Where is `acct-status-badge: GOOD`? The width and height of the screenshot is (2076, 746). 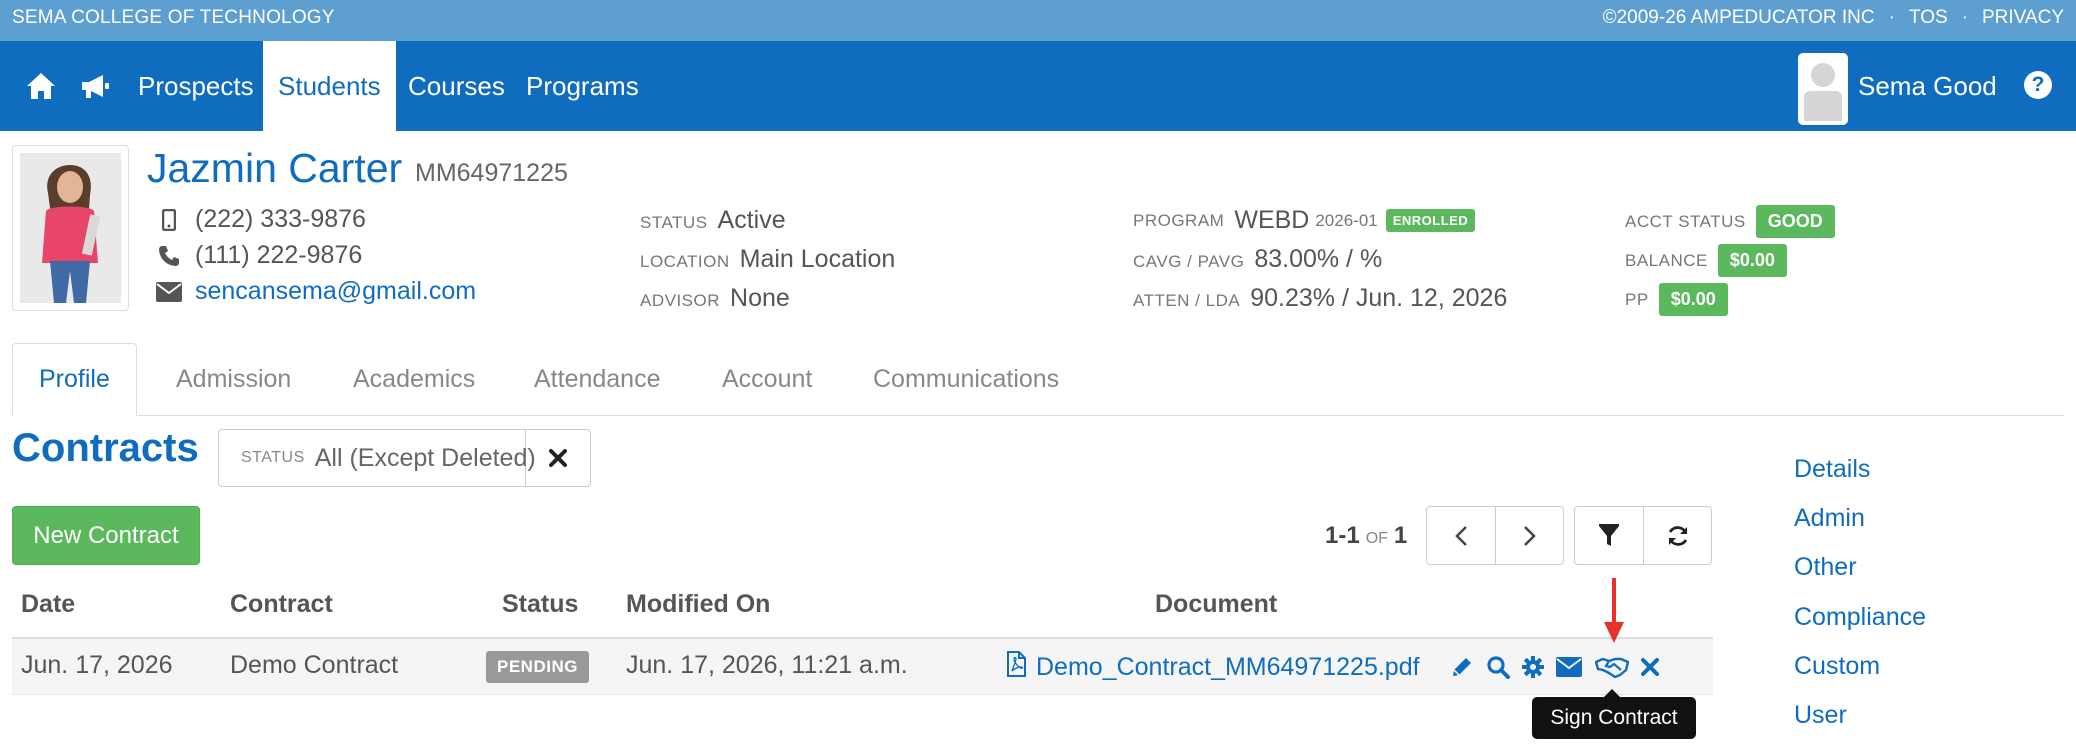 acct-status-badge: GOOD is located at coordinates (1795, 221).